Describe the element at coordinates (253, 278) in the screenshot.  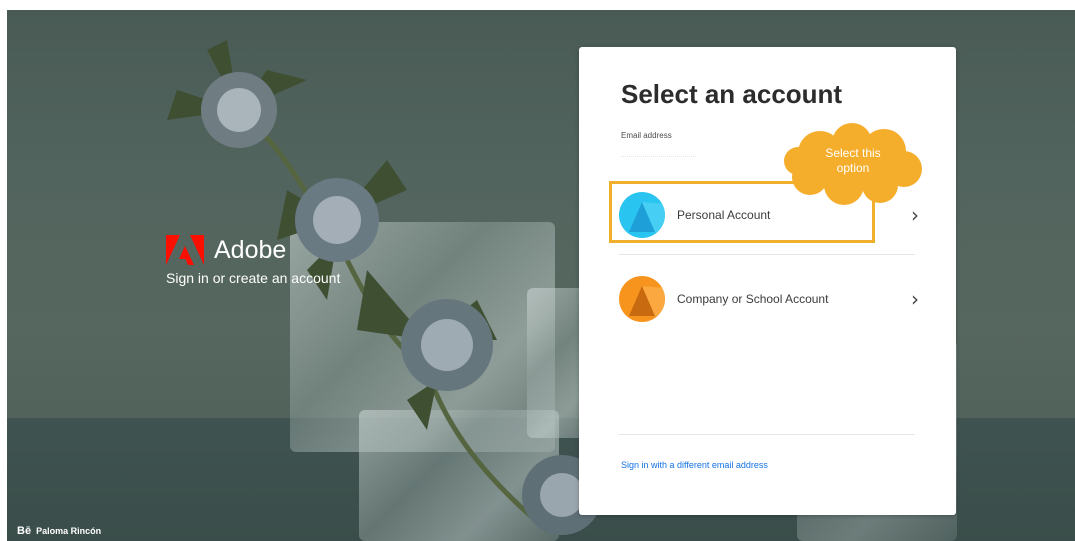
I see `brand-tagline: Sign in or create an account` at that location.